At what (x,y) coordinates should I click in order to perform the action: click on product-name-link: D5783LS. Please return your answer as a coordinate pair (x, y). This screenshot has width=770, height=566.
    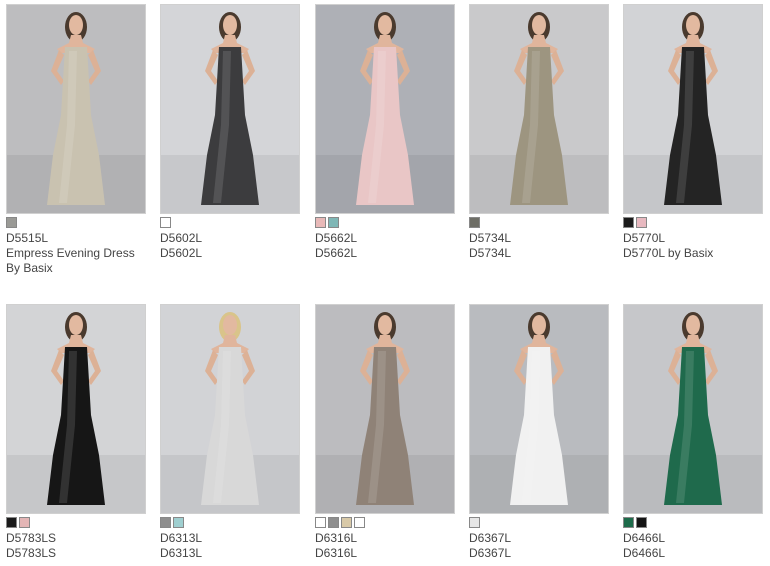
    Looking at the image, I should click on (76, 553).